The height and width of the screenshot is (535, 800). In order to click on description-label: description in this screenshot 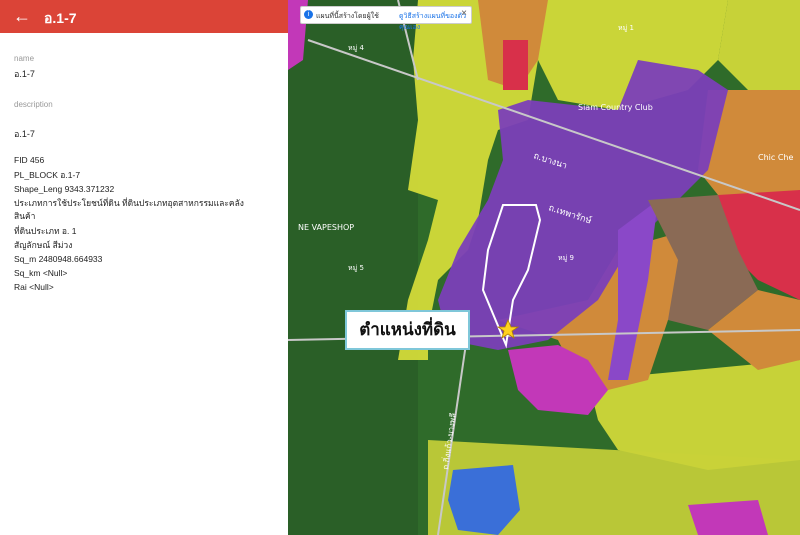, I will do `click(33, 104)`.